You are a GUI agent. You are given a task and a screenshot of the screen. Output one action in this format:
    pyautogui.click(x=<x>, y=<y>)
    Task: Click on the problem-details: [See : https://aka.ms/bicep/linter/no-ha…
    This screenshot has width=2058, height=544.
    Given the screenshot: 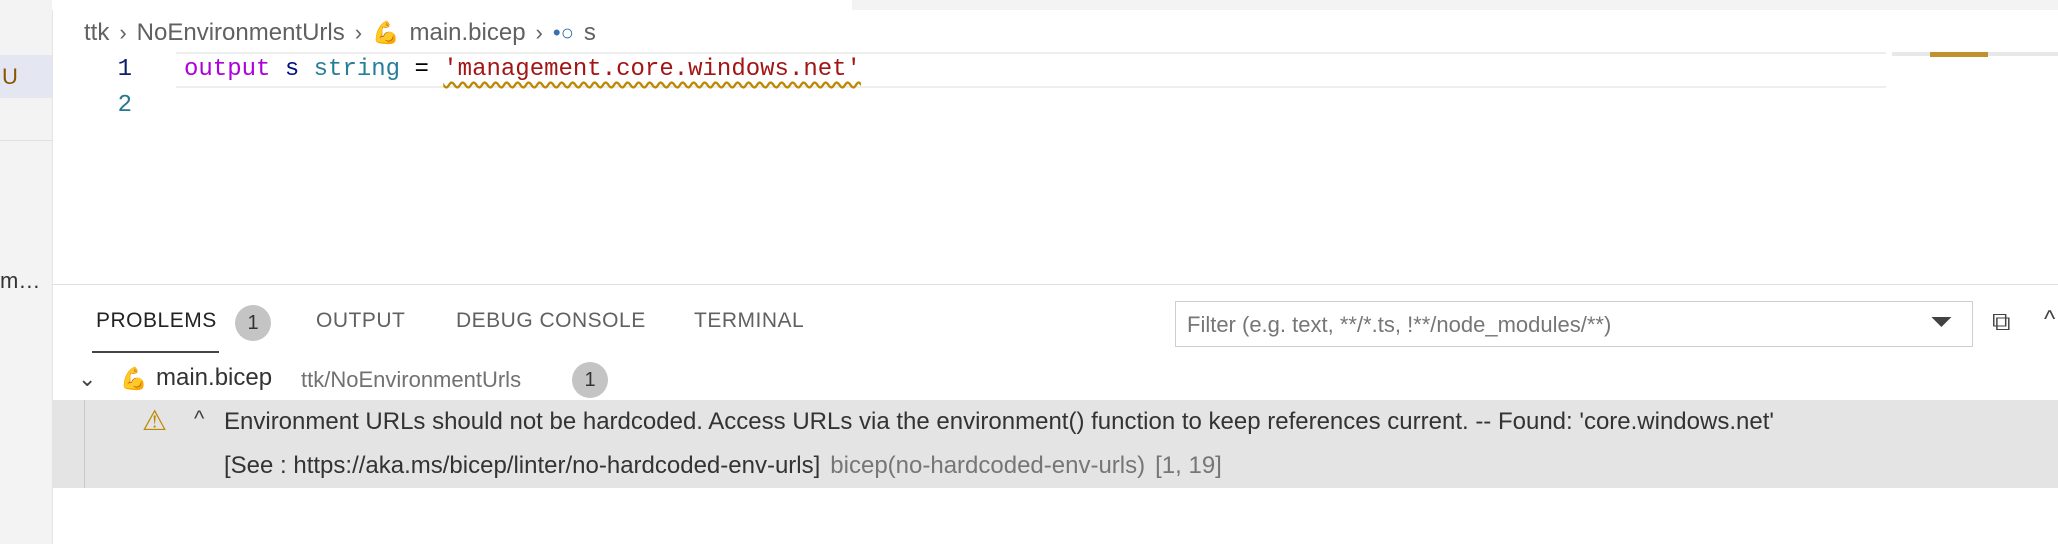 What is the action you would take?
    pyautogui.click(x=723, y=466)
    